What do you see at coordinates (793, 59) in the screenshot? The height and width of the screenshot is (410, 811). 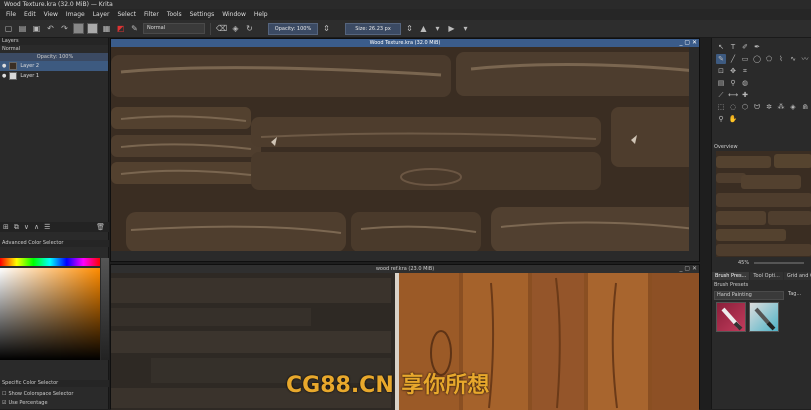 I see `bezier-tool-icon: ∿` at bounding box center [793, 59].